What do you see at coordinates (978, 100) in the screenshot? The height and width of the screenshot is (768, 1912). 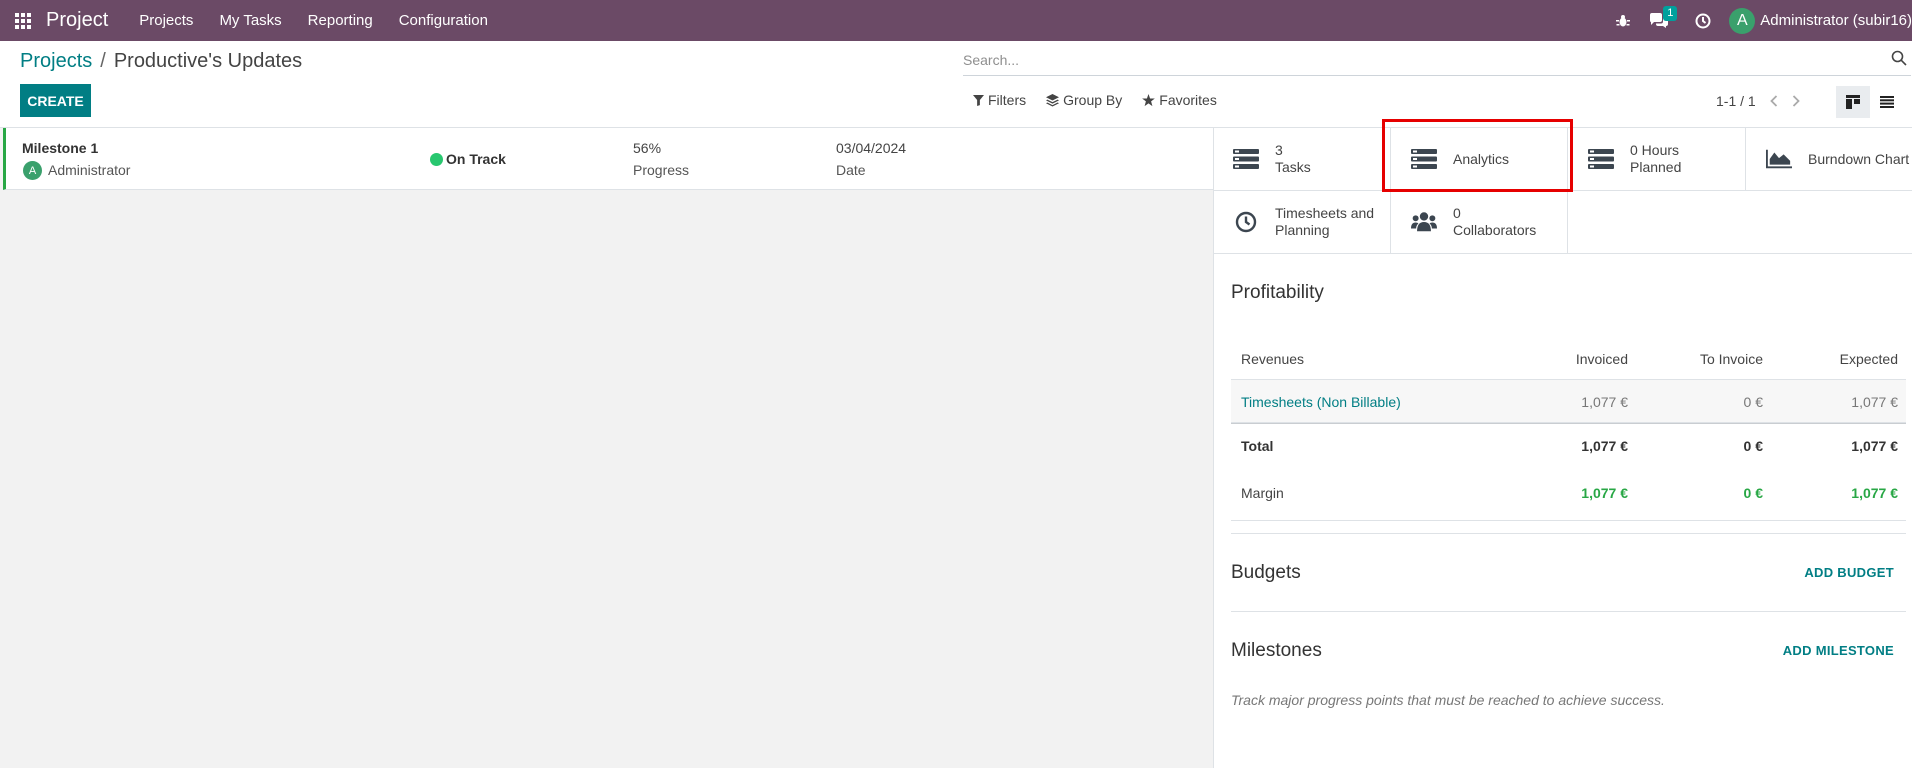 I see `filter-icon` at bounding box center [978, 100].